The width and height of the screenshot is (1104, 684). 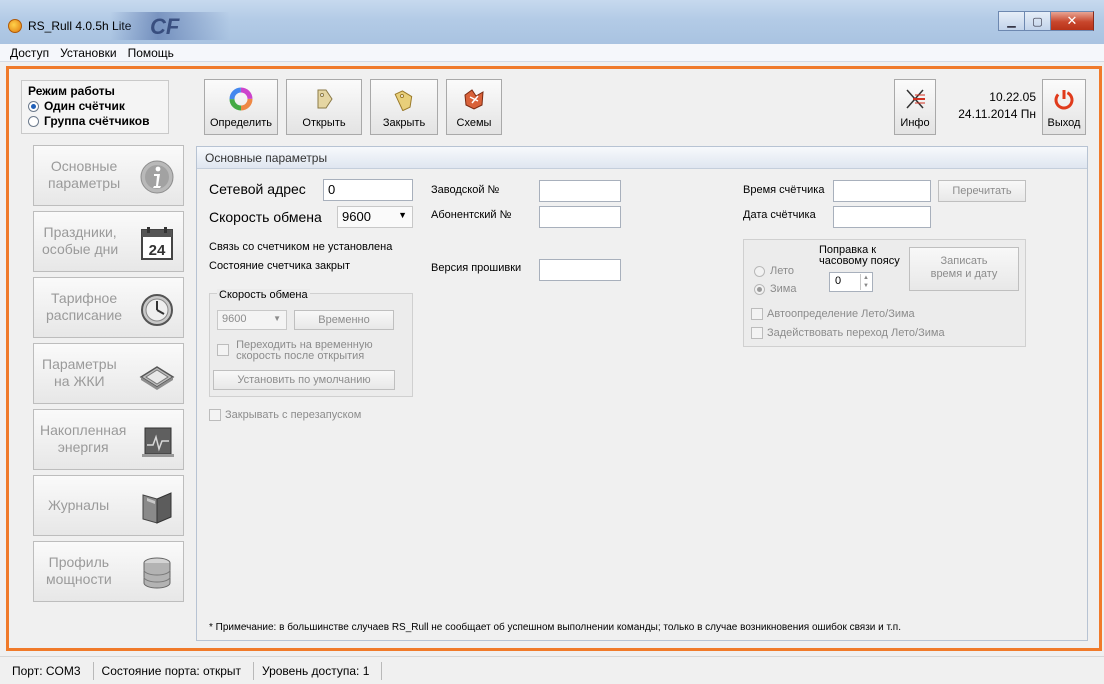 What do you see at coordinates (157, 508) in the screenshot?
I see `journal-icon` at bounding box center [157, 508].